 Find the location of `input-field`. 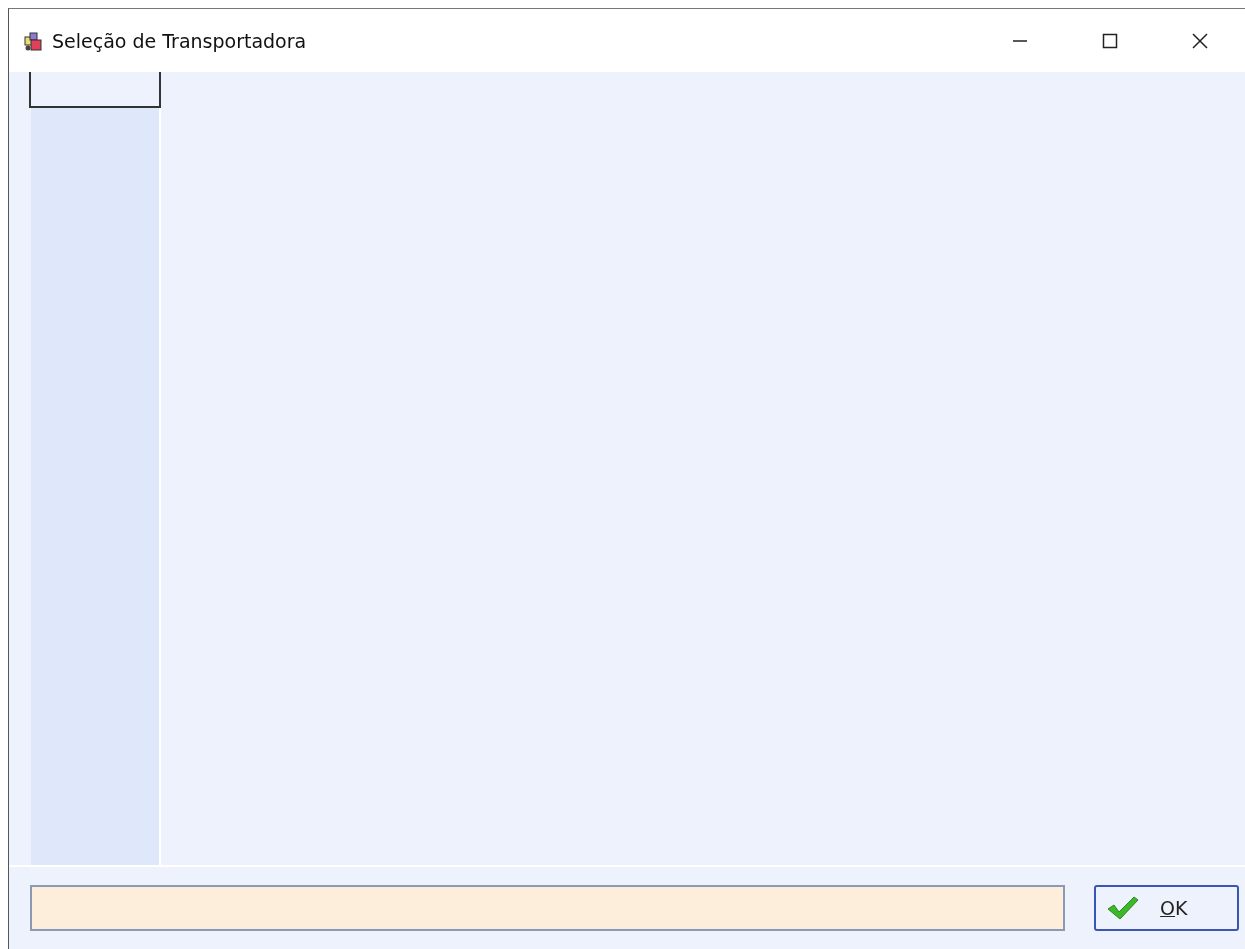

input-field is located at coordinates (548, 908).